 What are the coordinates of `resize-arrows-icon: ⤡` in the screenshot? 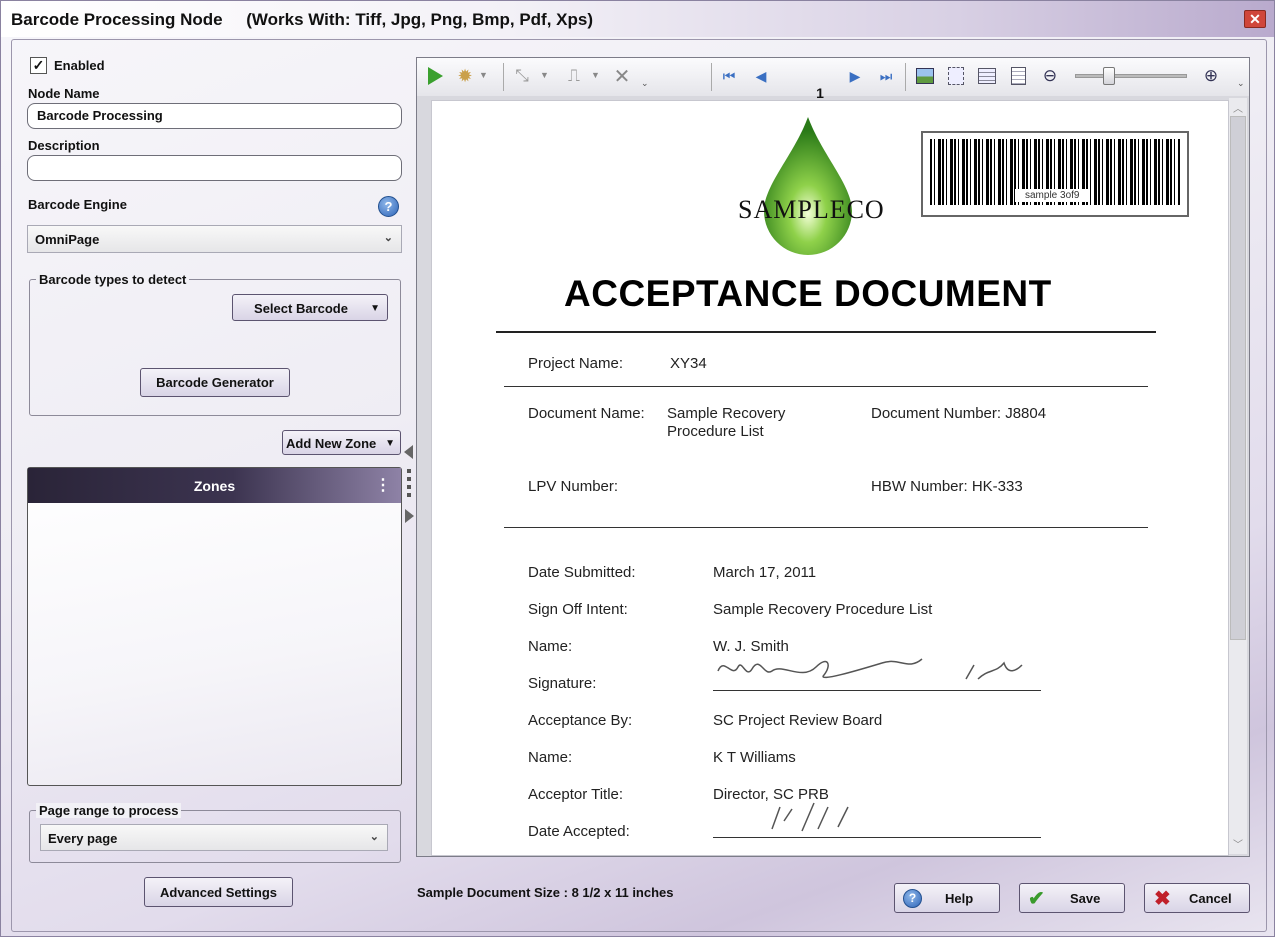 It's located at (522, 76).